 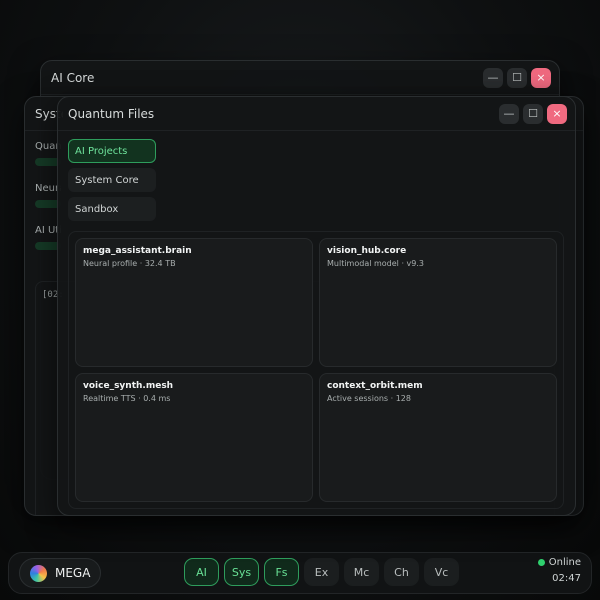 I want to click on taskbar-app-fs: Fs, so click(x=281, y=572).